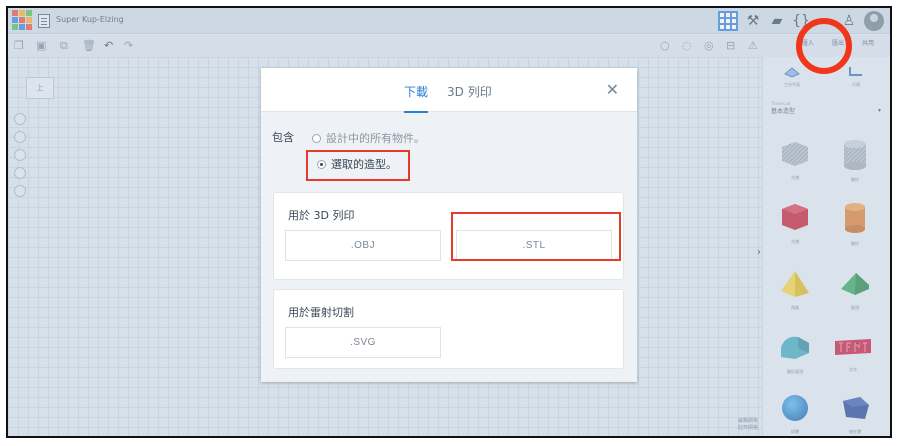 This screenshot has height=446, width=899. Describe the element at coordinates (321, 312) in the screenshot. I see `section-laser-title: 用於雷射切割` at that location.